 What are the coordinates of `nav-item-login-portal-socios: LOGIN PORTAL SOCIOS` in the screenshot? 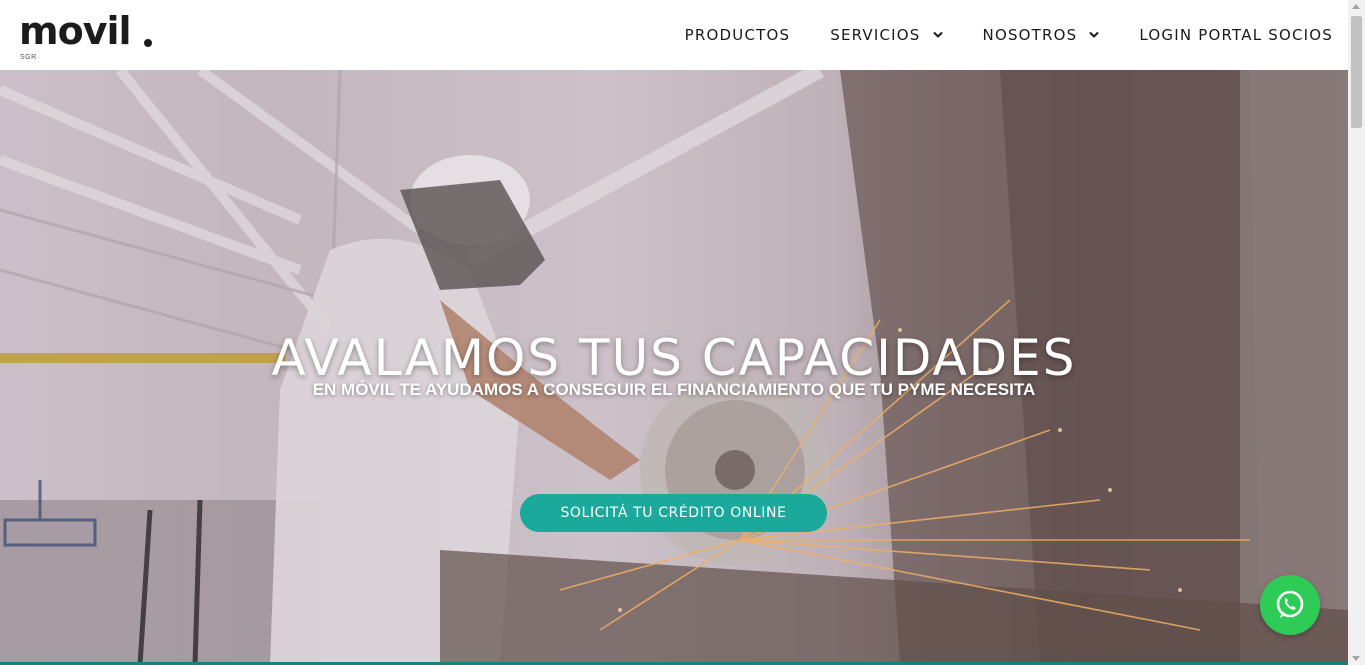 It's located at (1236, 35).